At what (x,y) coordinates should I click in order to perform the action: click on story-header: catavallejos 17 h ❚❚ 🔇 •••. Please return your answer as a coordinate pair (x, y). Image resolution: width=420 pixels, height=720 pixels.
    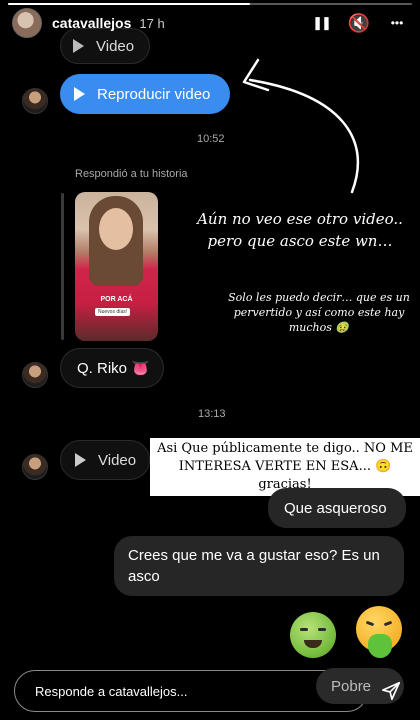
    Looking at the image, I should click on (210, 23).